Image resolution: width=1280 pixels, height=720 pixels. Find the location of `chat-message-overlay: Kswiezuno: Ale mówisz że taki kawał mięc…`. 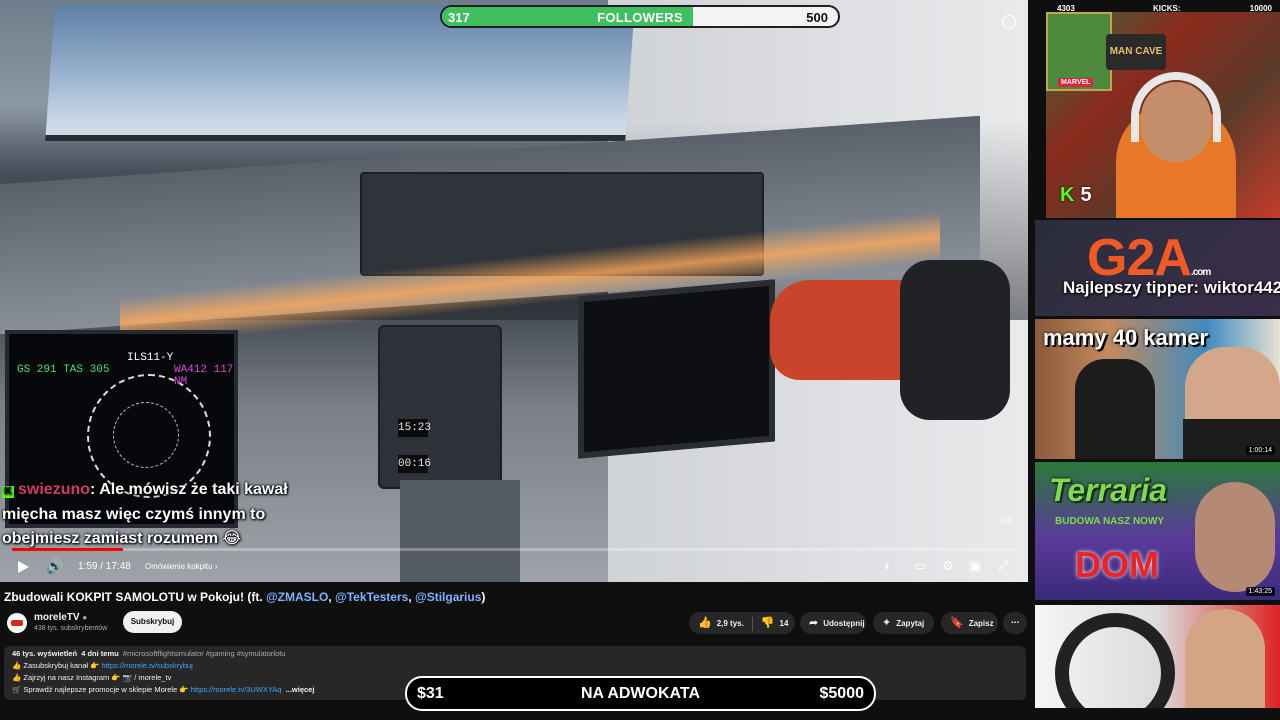

chat-message-overlay: Kswiezuno: Ale mówisz że taki kawał mięc… is located at coordinates (152, 515).